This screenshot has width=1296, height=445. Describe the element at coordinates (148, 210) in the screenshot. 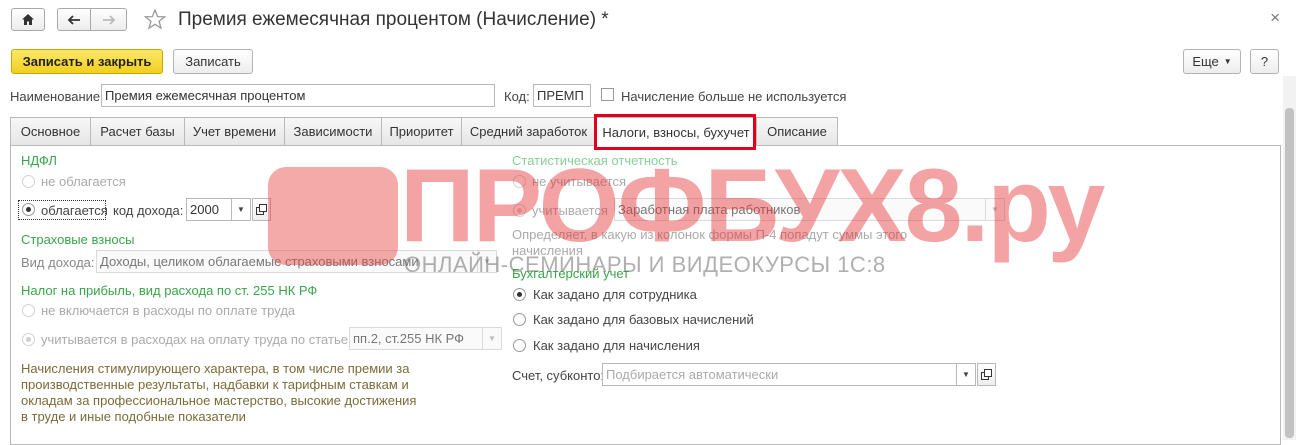

I see `income-code-label: код дохода:` at that location.